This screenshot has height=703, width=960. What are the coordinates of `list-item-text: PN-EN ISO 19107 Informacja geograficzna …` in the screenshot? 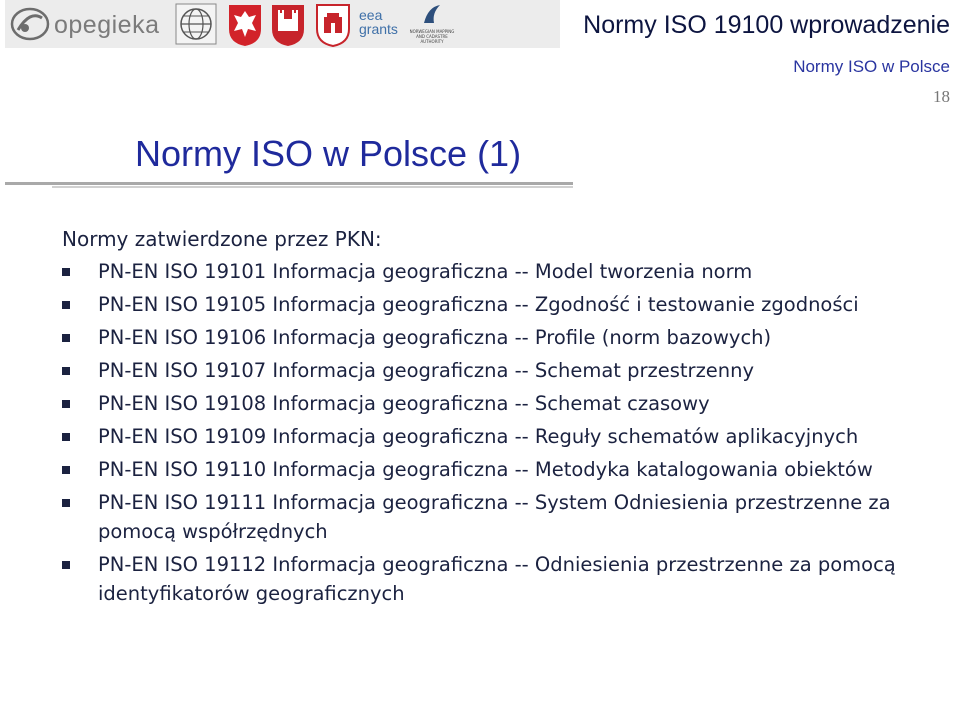 It's located at (426, 370).